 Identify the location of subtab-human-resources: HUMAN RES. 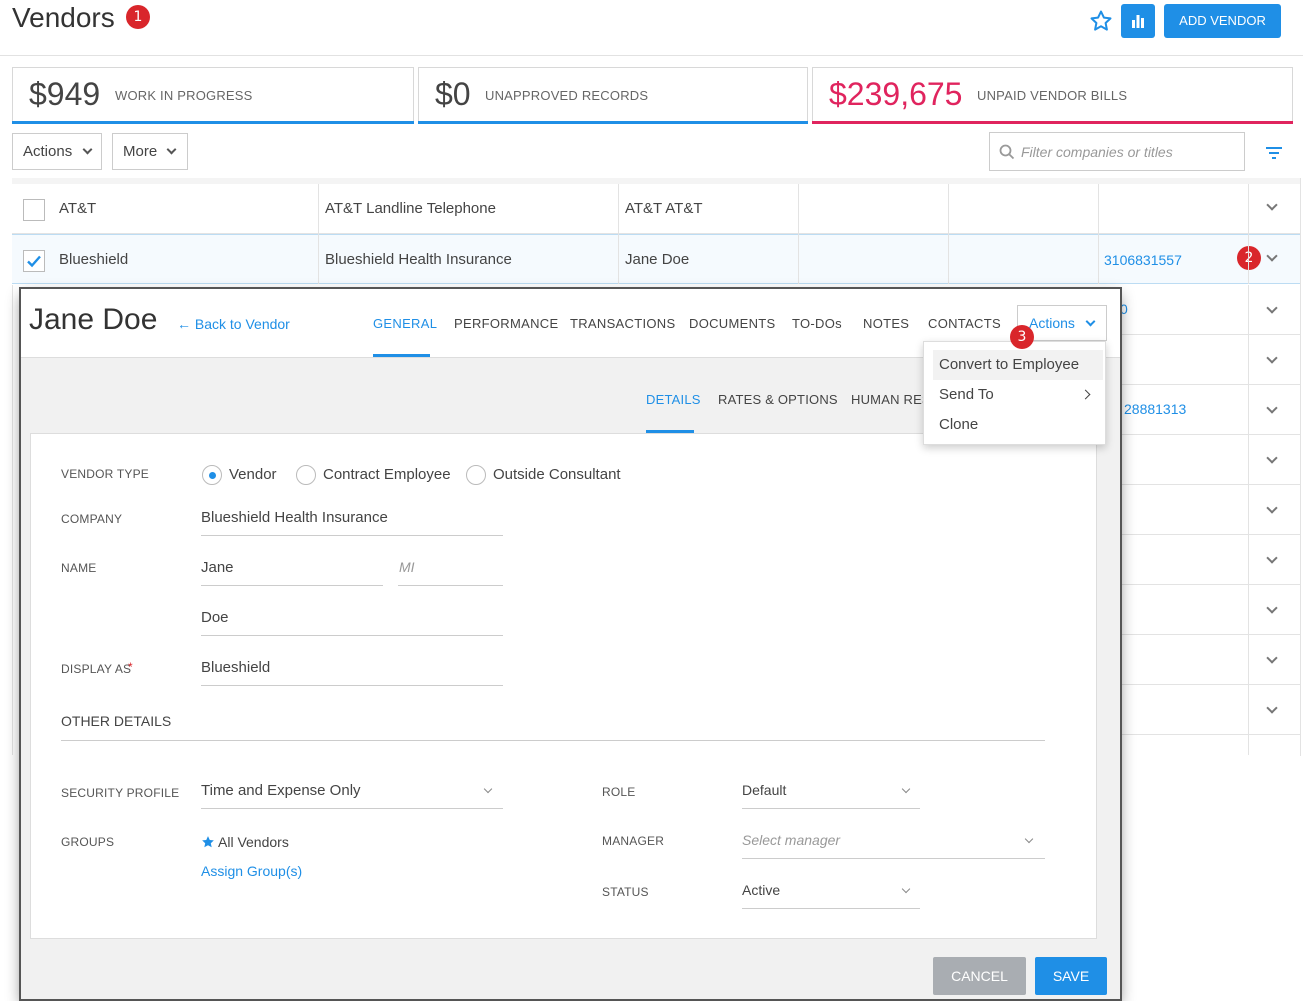
(891, 399).